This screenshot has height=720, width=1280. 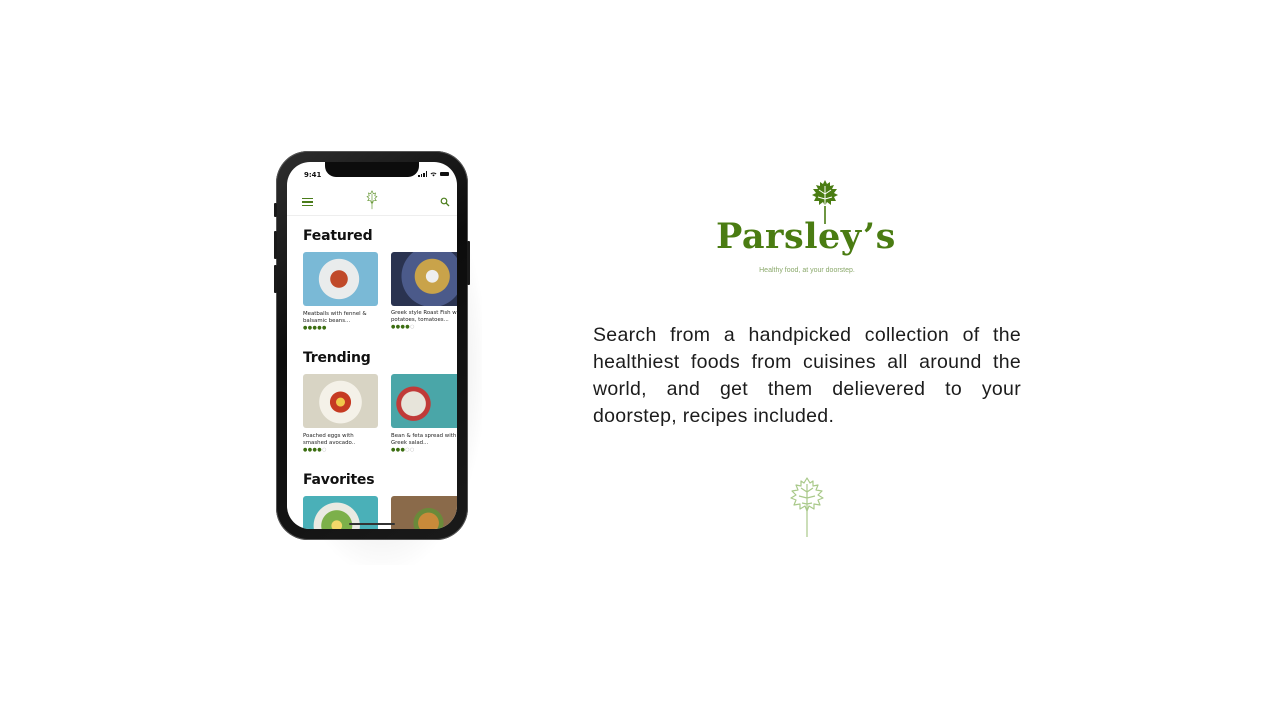 I want to click on parsley-sprig-icon, so click(x=807, y=507).